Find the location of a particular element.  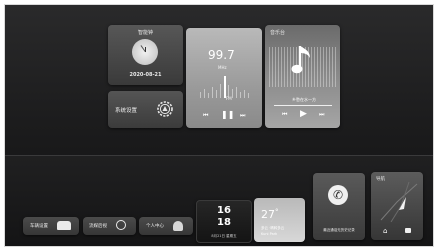

radio-card: 99.7 MHz FM ⏮ ❚❚ ⏭ is located at coordinates (224, 78).